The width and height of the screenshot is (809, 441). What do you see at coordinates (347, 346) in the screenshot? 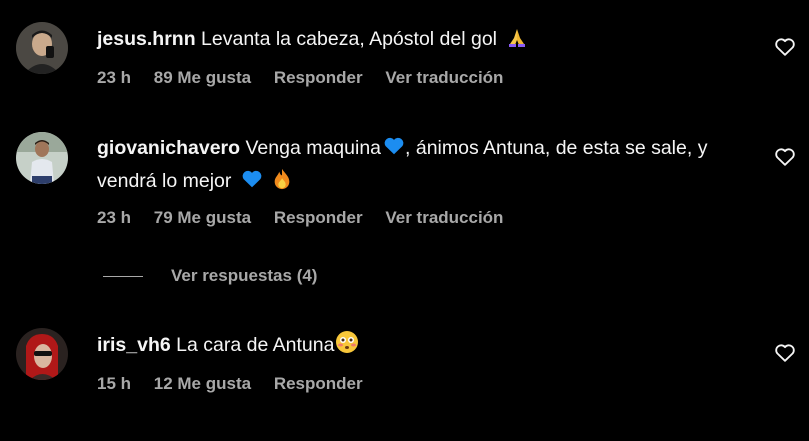
I see `flushed-face-icon` at bounding box center [347, 346].